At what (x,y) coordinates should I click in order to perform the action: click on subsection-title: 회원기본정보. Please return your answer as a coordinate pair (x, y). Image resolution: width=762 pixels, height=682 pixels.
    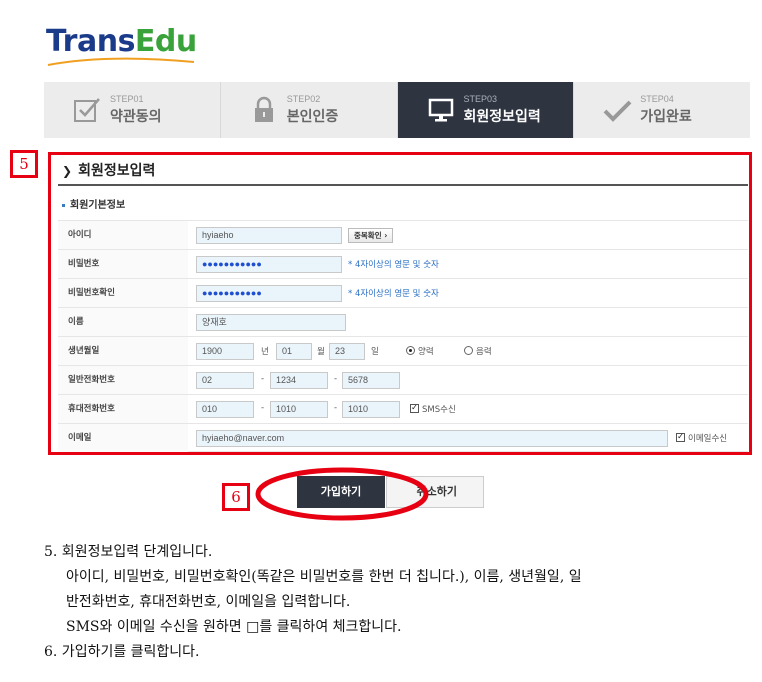
    Looking at the image, I should click on (93, 203).